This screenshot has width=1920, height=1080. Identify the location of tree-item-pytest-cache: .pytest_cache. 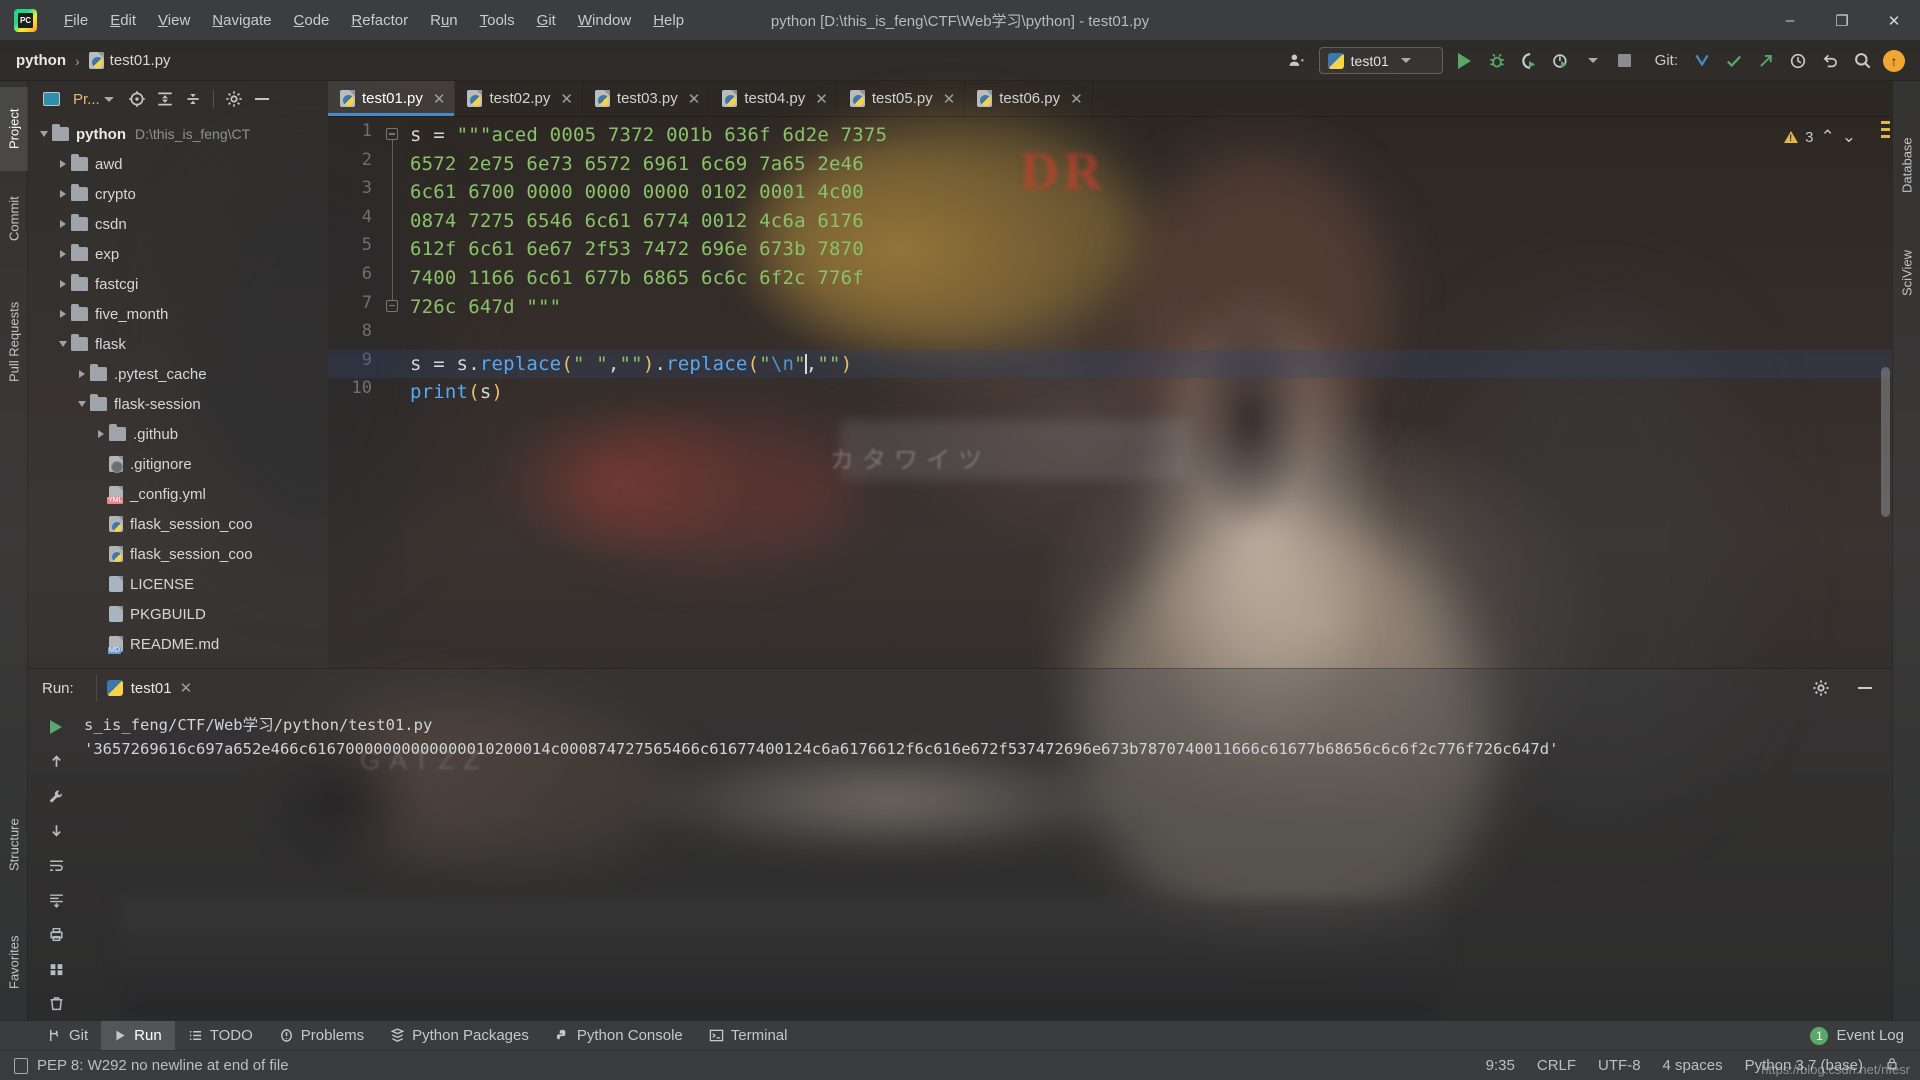
(178, 374).